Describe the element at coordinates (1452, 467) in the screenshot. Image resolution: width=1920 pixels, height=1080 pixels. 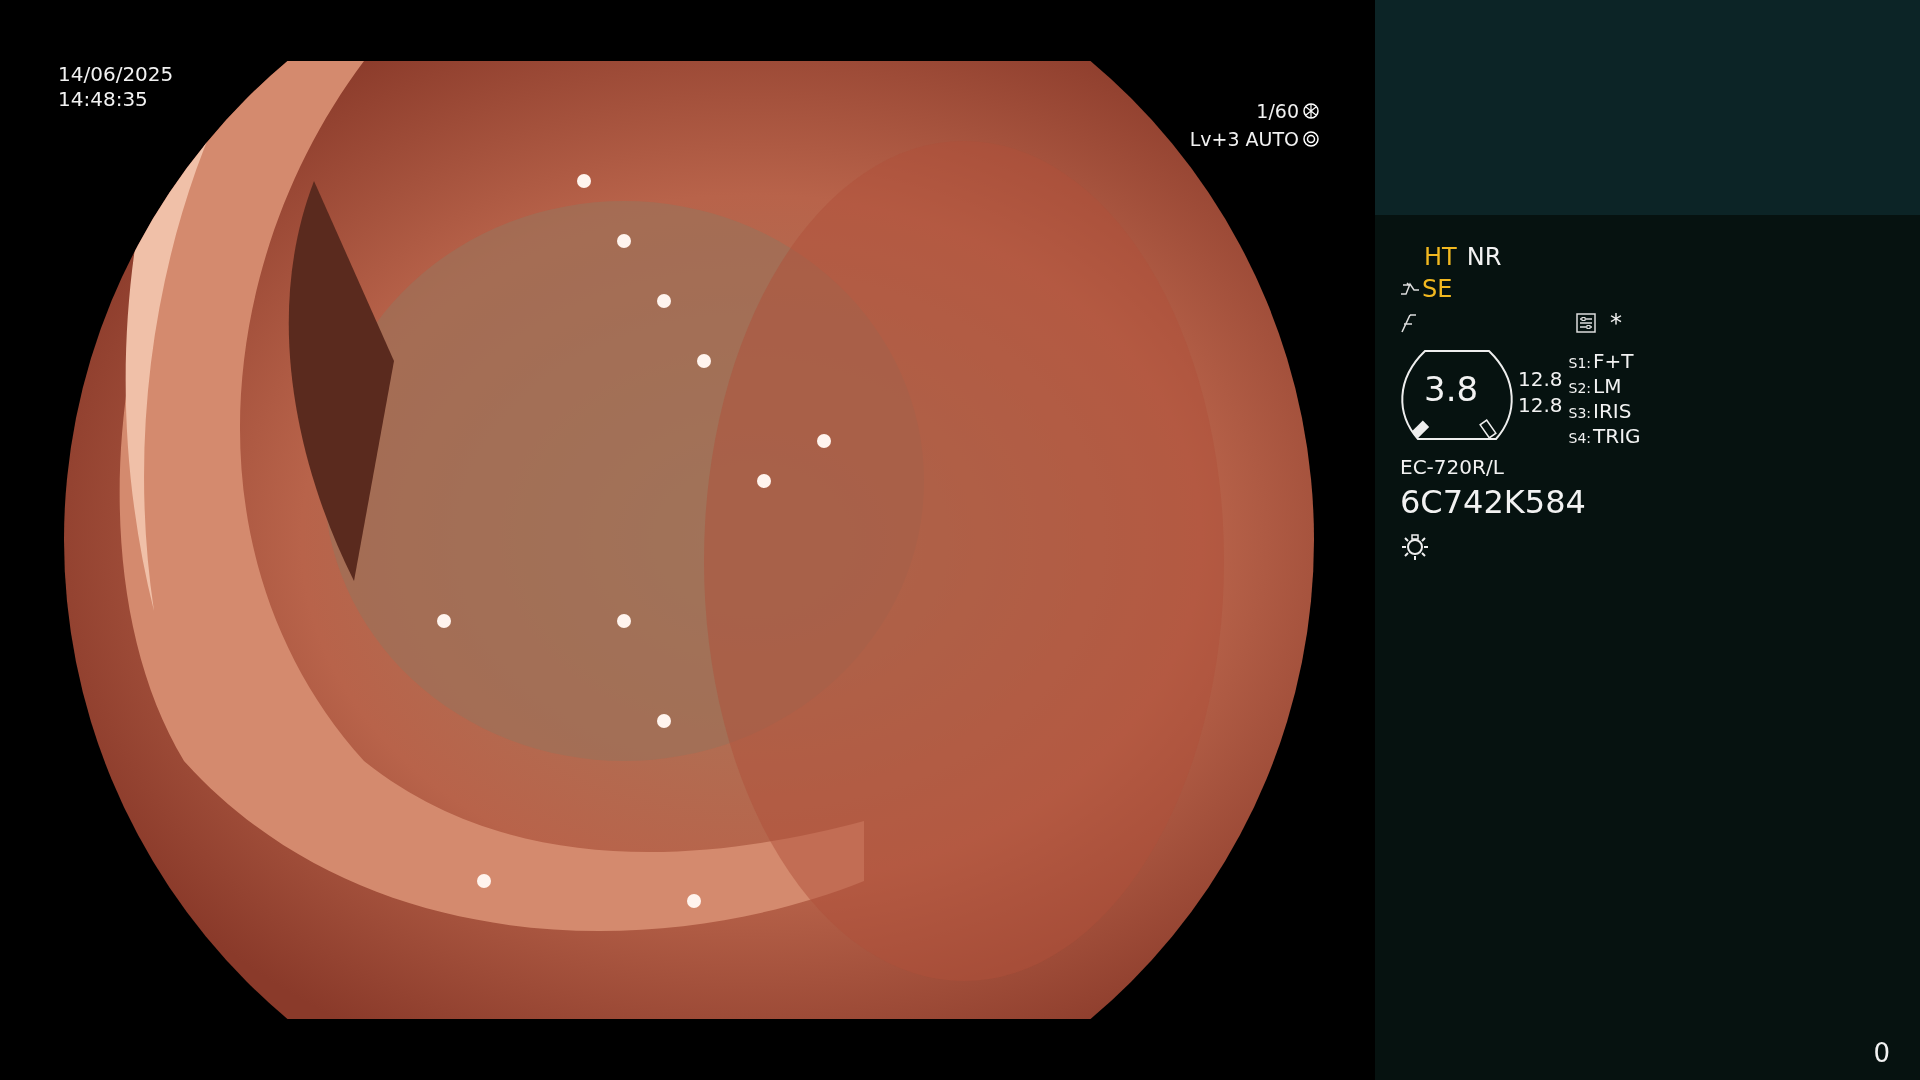
I see `scope-model-text: EC-720R/L` at that location.